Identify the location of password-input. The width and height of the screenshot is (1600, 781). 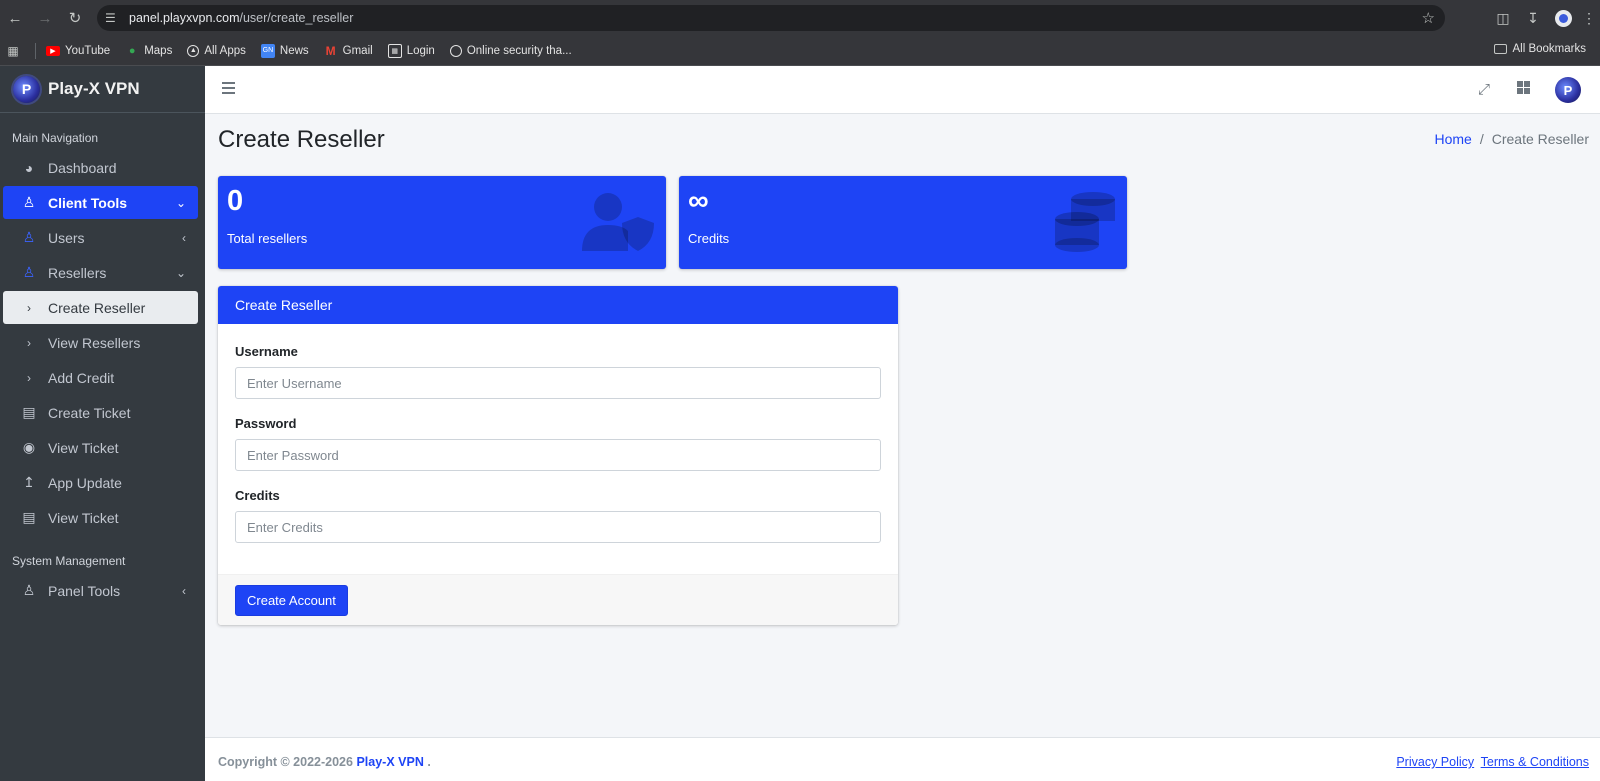
(558, 455).